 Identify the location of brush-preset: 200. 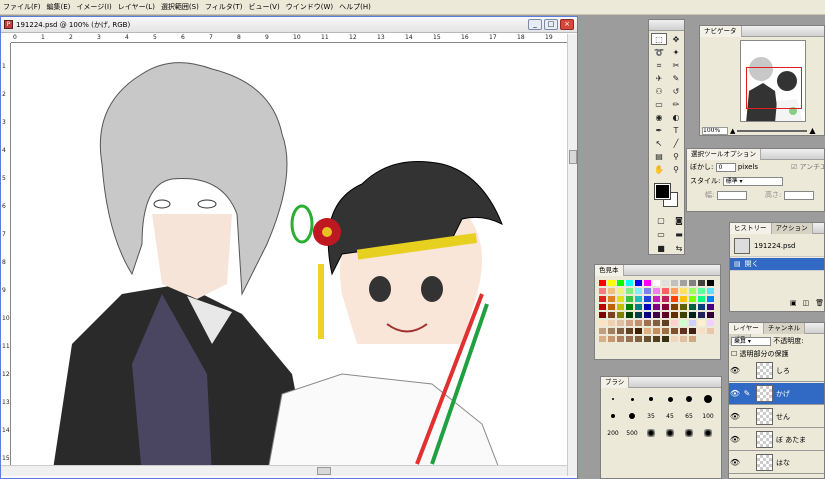
(613, 433).